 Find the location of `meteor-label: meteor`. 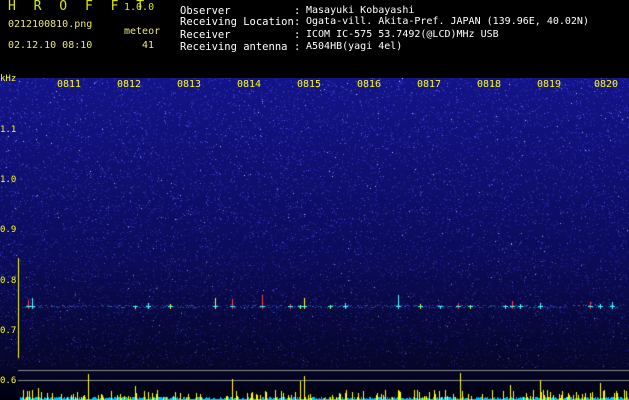

meteor-label: meteor is located at coordinates (142, 31).